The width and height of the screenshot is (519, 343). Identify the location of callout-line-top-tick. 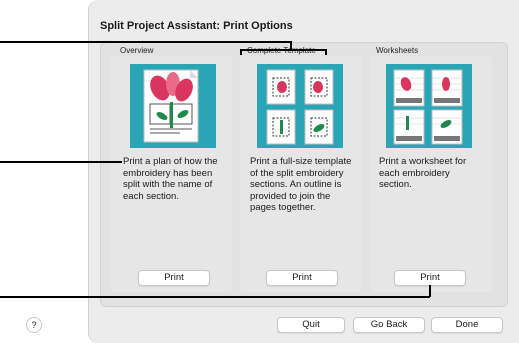
(291, 45).